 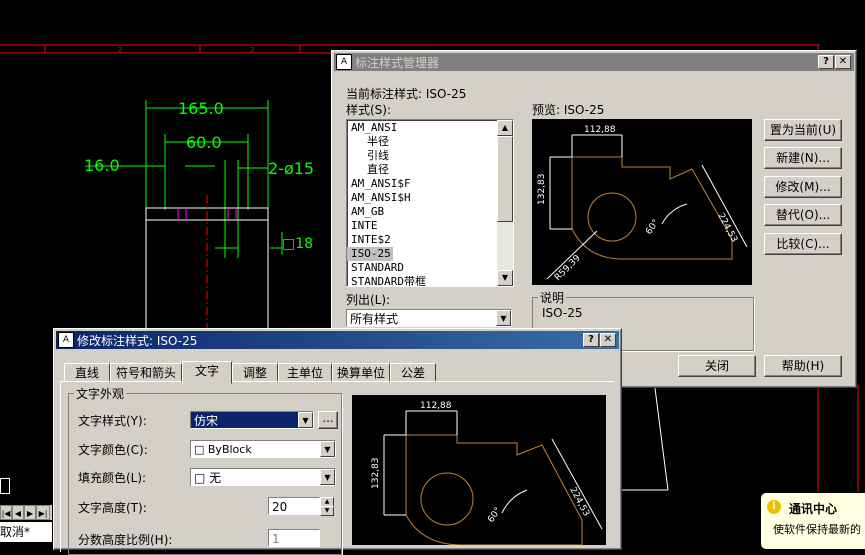 What do you see at coordinates (430, 268) in the screenshot?
I see `style-list-item: STANDARD` at bounding box center [430, 268].